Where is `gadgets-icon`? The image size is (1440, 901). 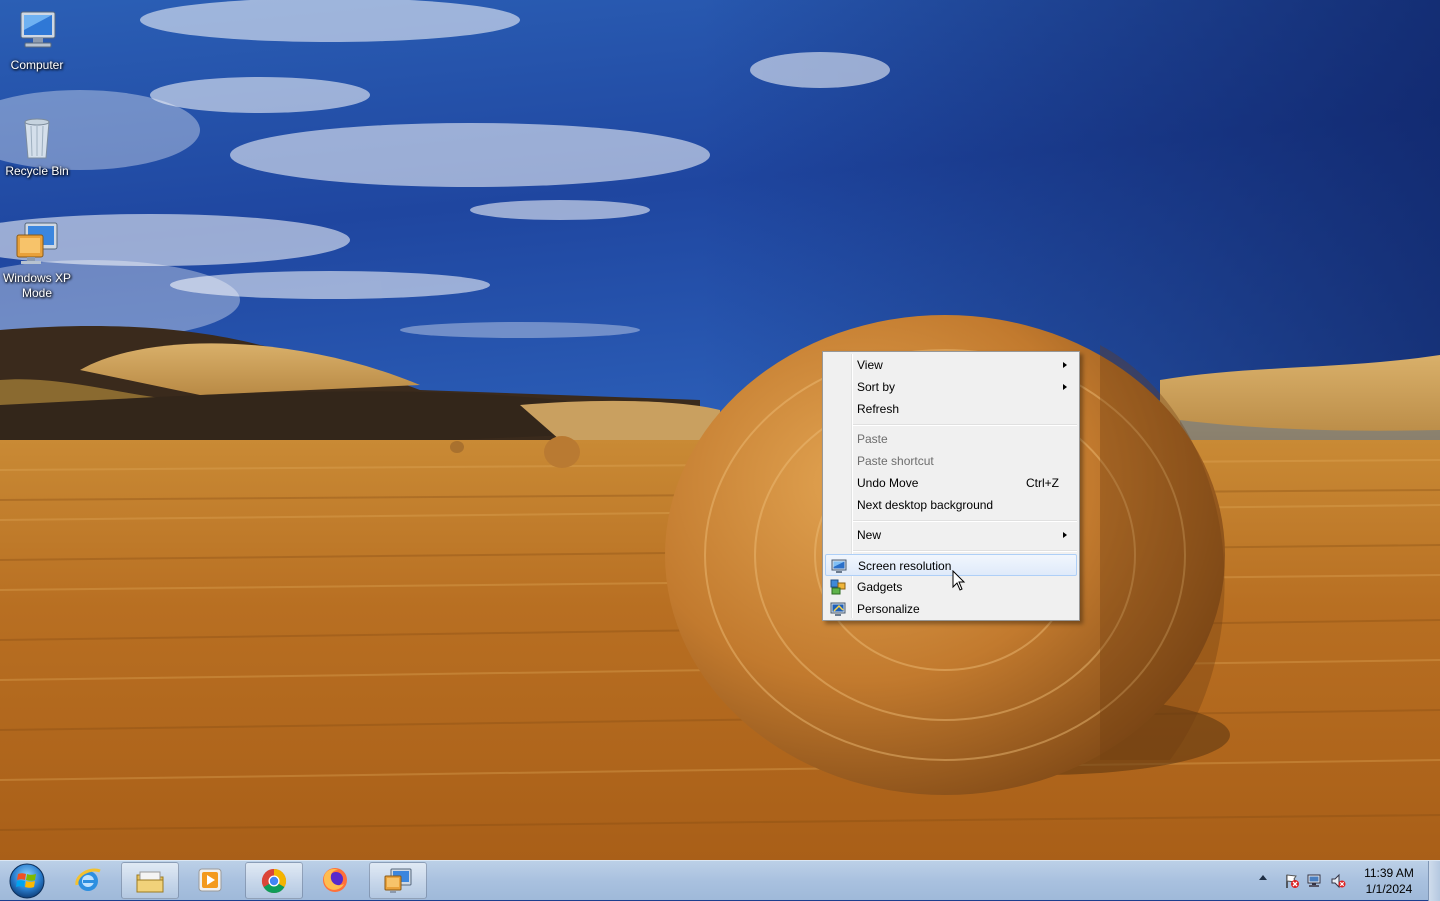 gadgets-icon is located at coordinates (838, 587).